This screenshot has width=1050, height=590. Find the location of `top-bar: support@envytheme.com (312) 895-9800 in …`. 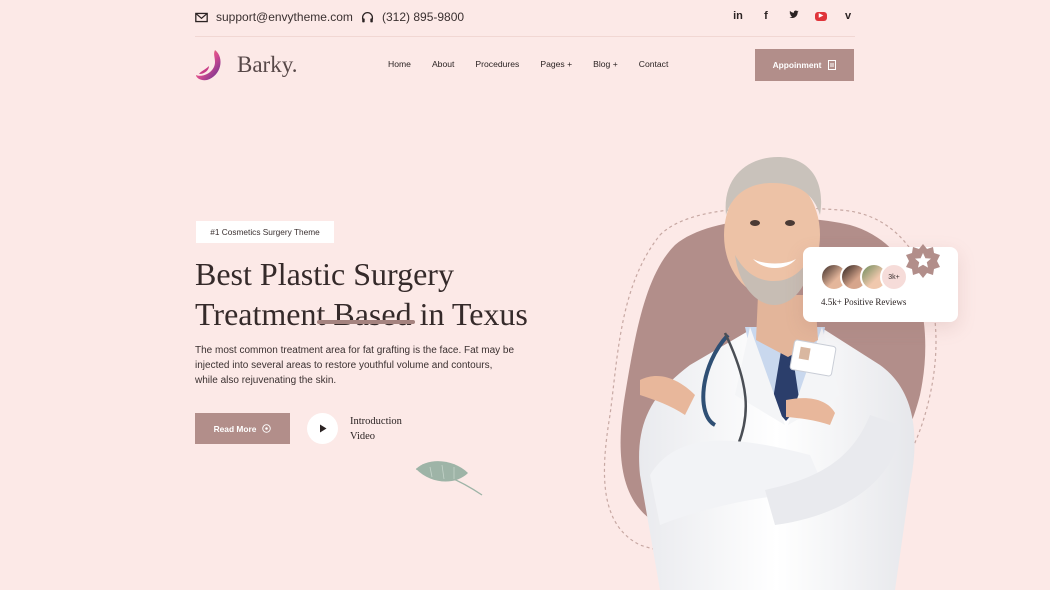

top-bar: support@envytheme.com (312) 895-9800 in … is located at coordinates (525, 18).